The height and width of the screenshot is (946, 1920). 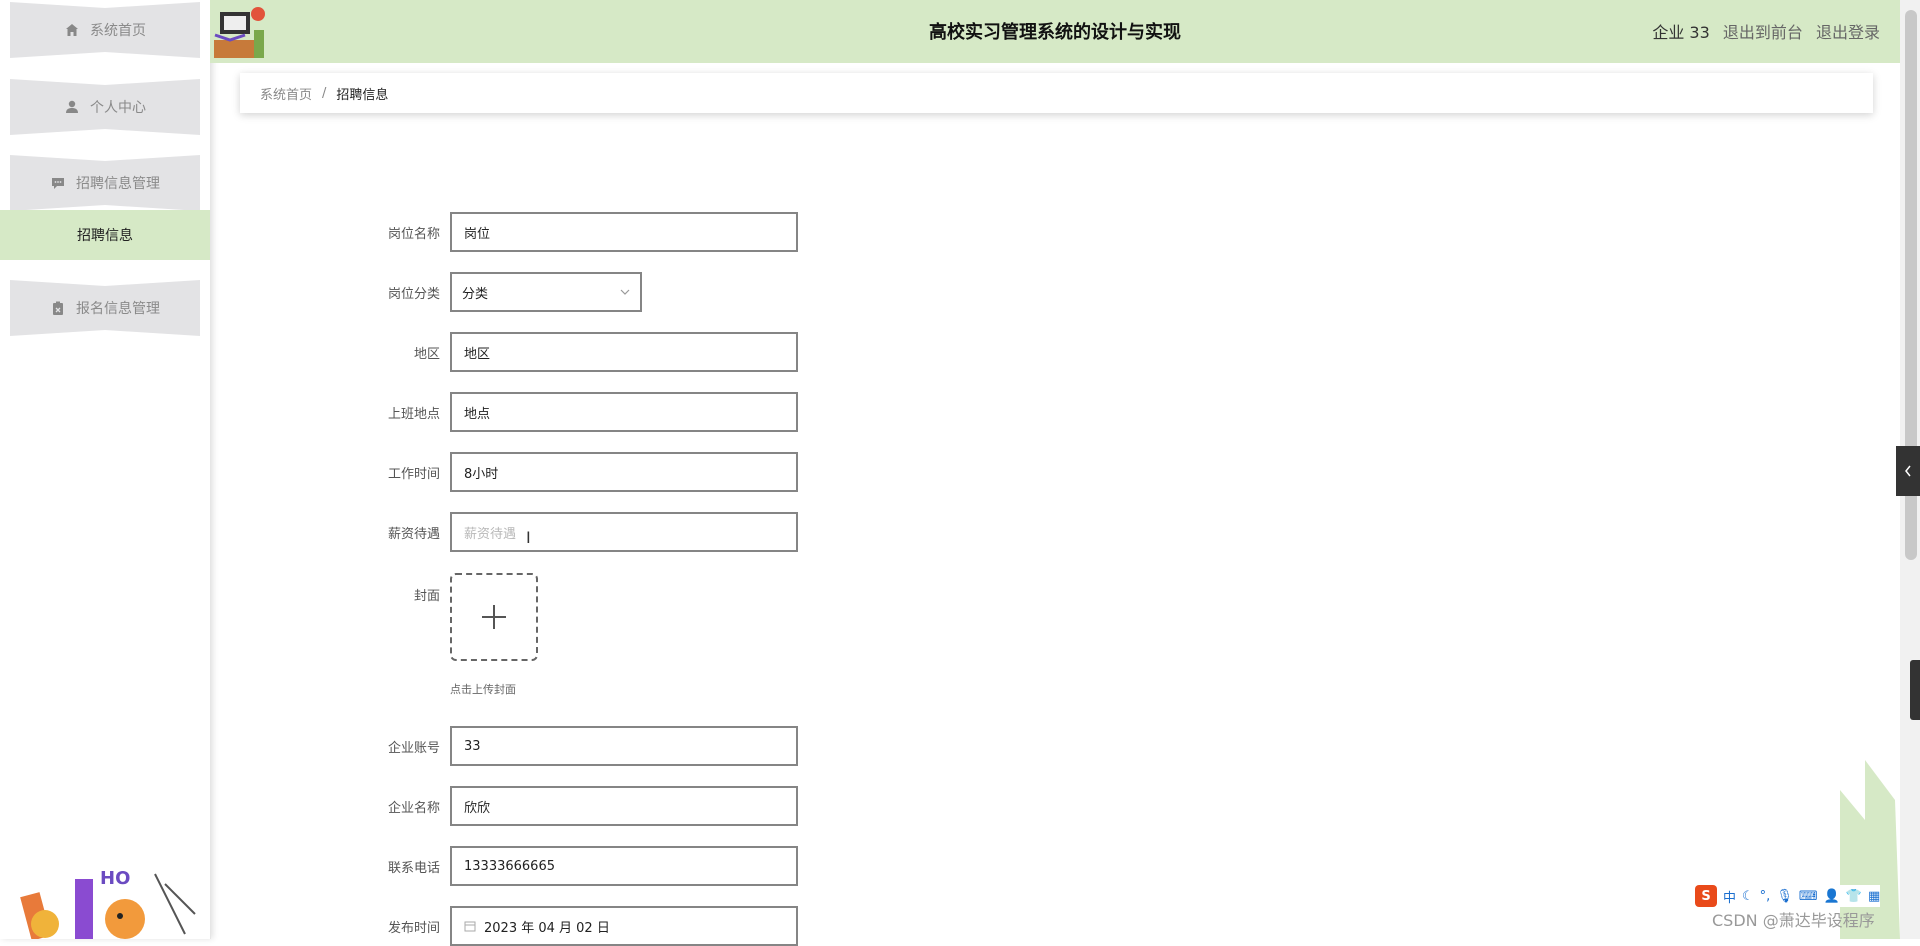 I want to click on form-row-phone: 联系电话 13333666665, so click(x=584, y=866).